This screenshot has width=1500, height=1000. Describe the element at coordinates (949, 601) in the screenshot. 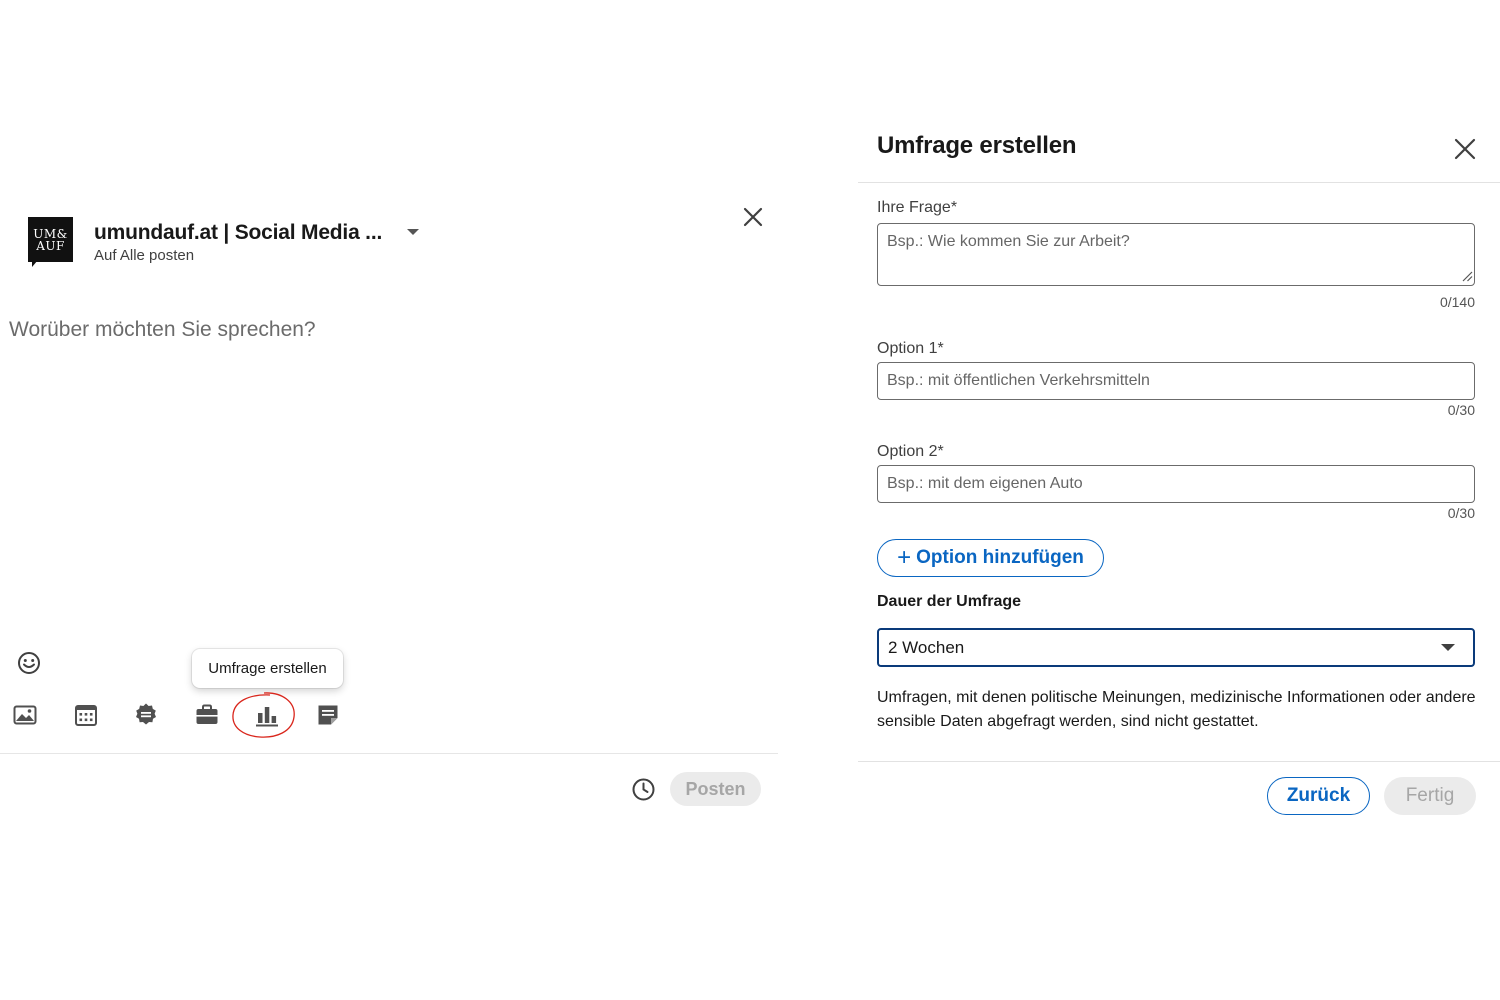

I see `duration-label: Dauer der Umfrage` at that location.